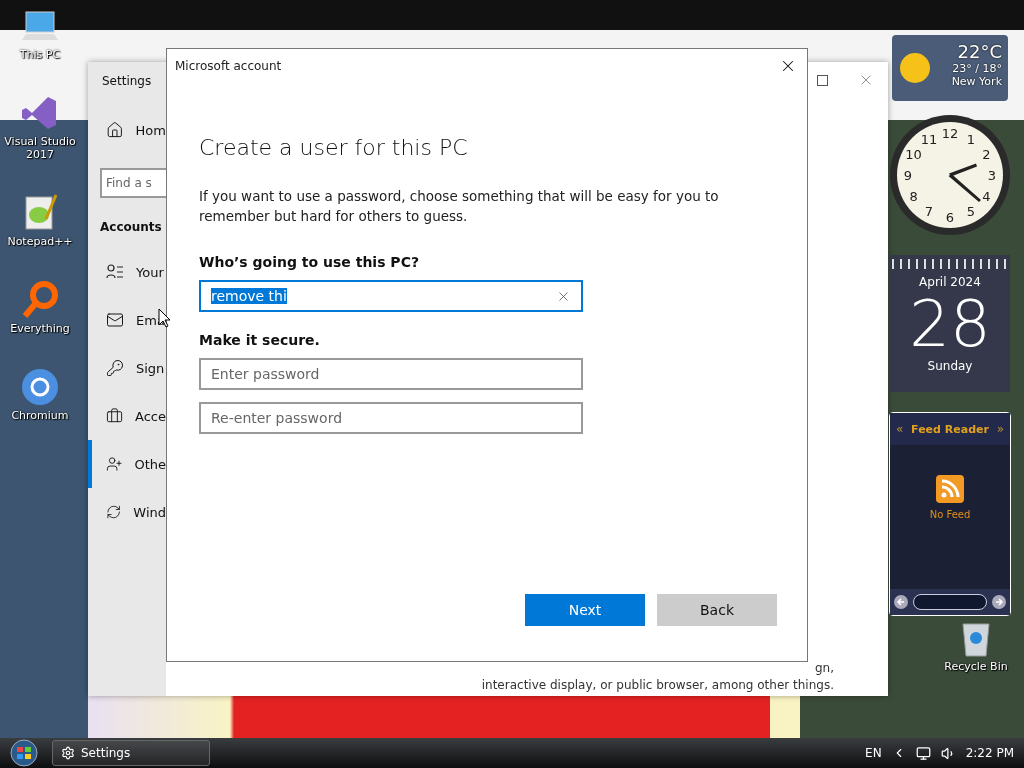  Describe the element at coordinates (391, 374) in the screenshot. I see `password-field: Enter password` at that location.